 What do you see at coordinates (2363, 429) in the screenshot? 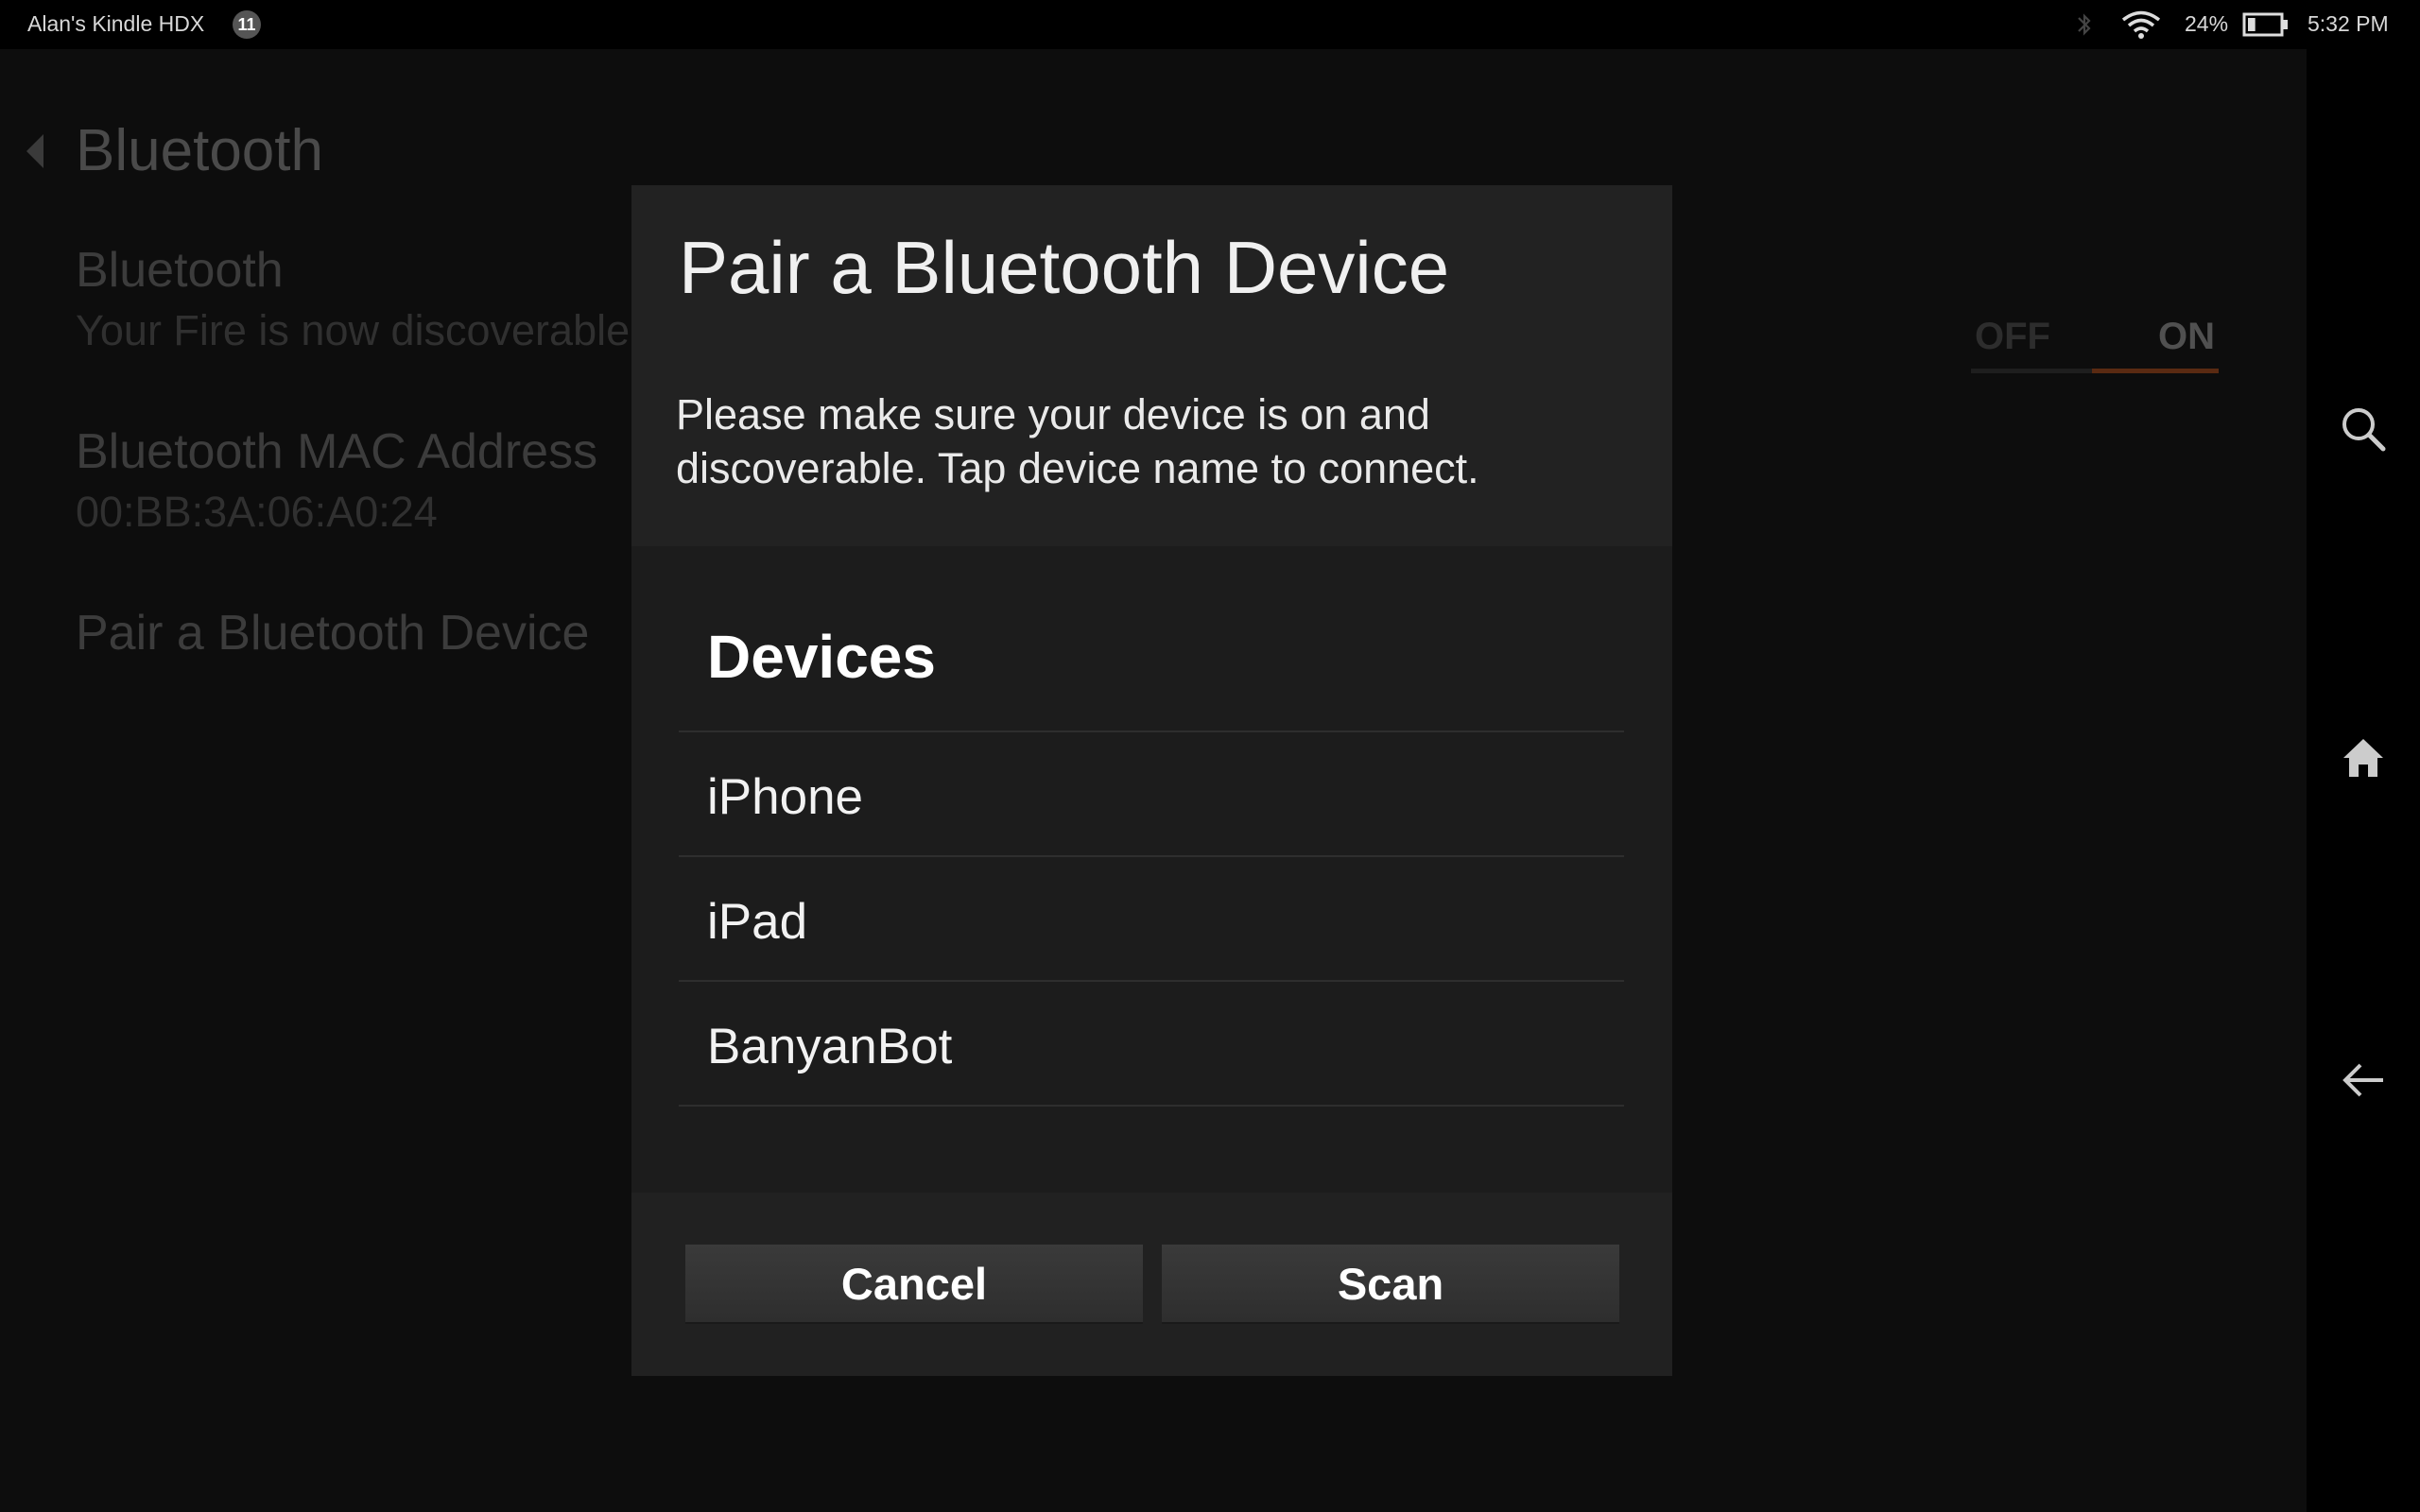
I see `search-icon` at bounding box center [2363, 429].